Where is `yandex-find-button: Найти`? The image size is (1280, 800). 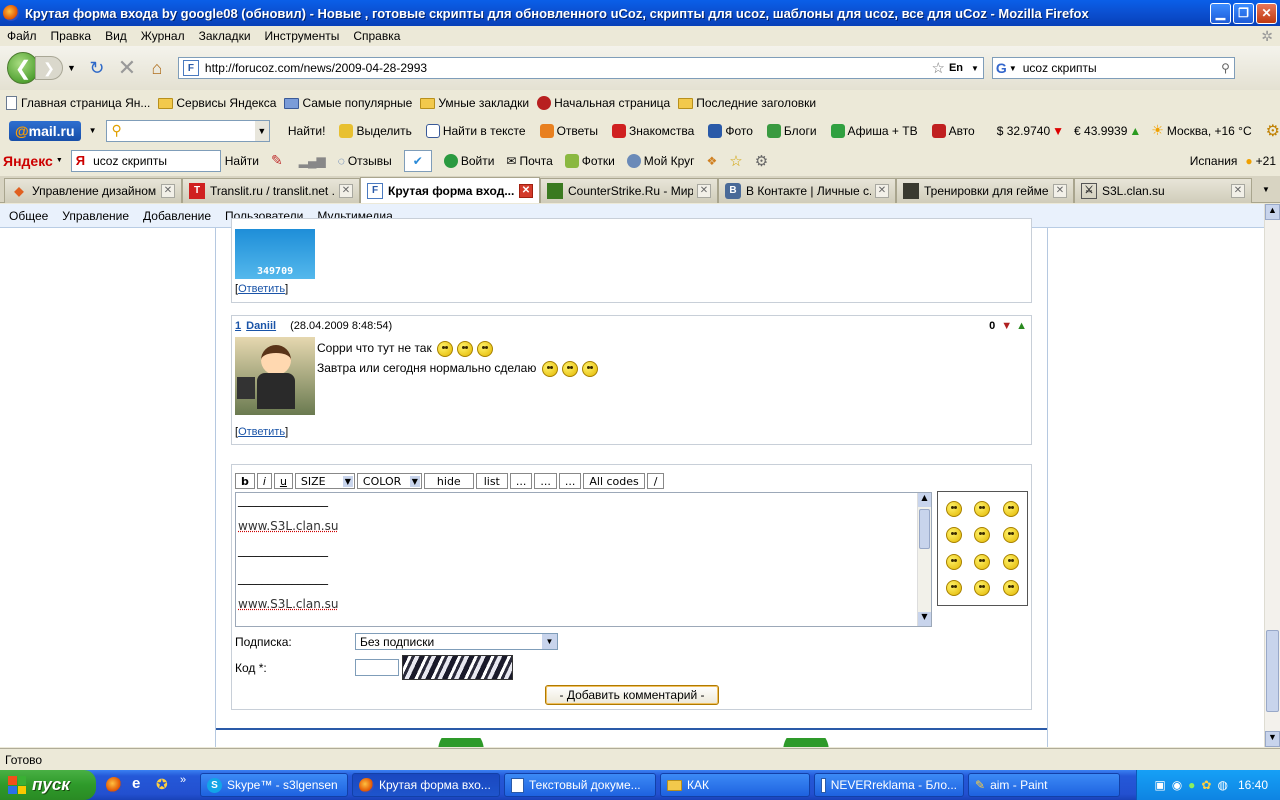 yandex-find-button: Найти is located at coordinates (242, 161).